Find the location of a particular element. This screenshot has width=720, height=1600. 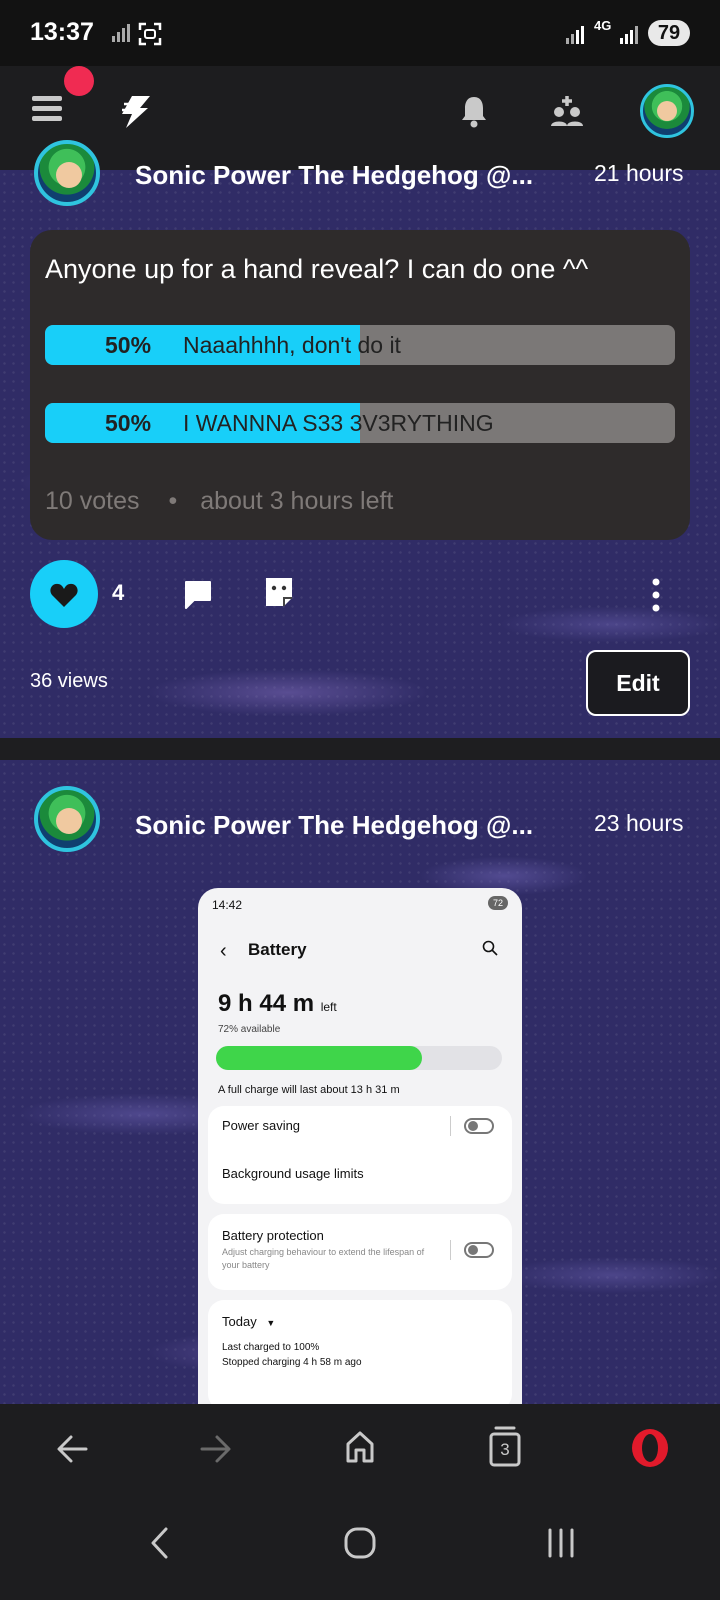

image-battery-protection: Battery protection is located at coordinates (273, 1235).